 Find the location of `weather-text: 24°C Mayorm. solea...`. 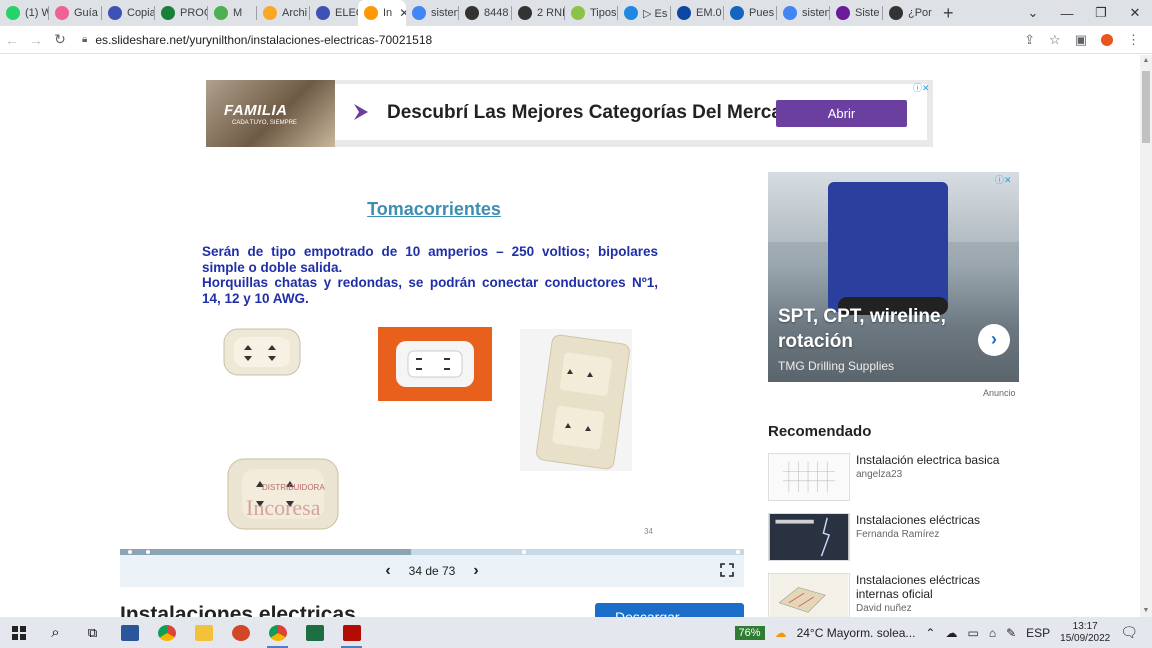

weather-text: 24°C Mayorm. solea... is located at coordinates (856, 633).